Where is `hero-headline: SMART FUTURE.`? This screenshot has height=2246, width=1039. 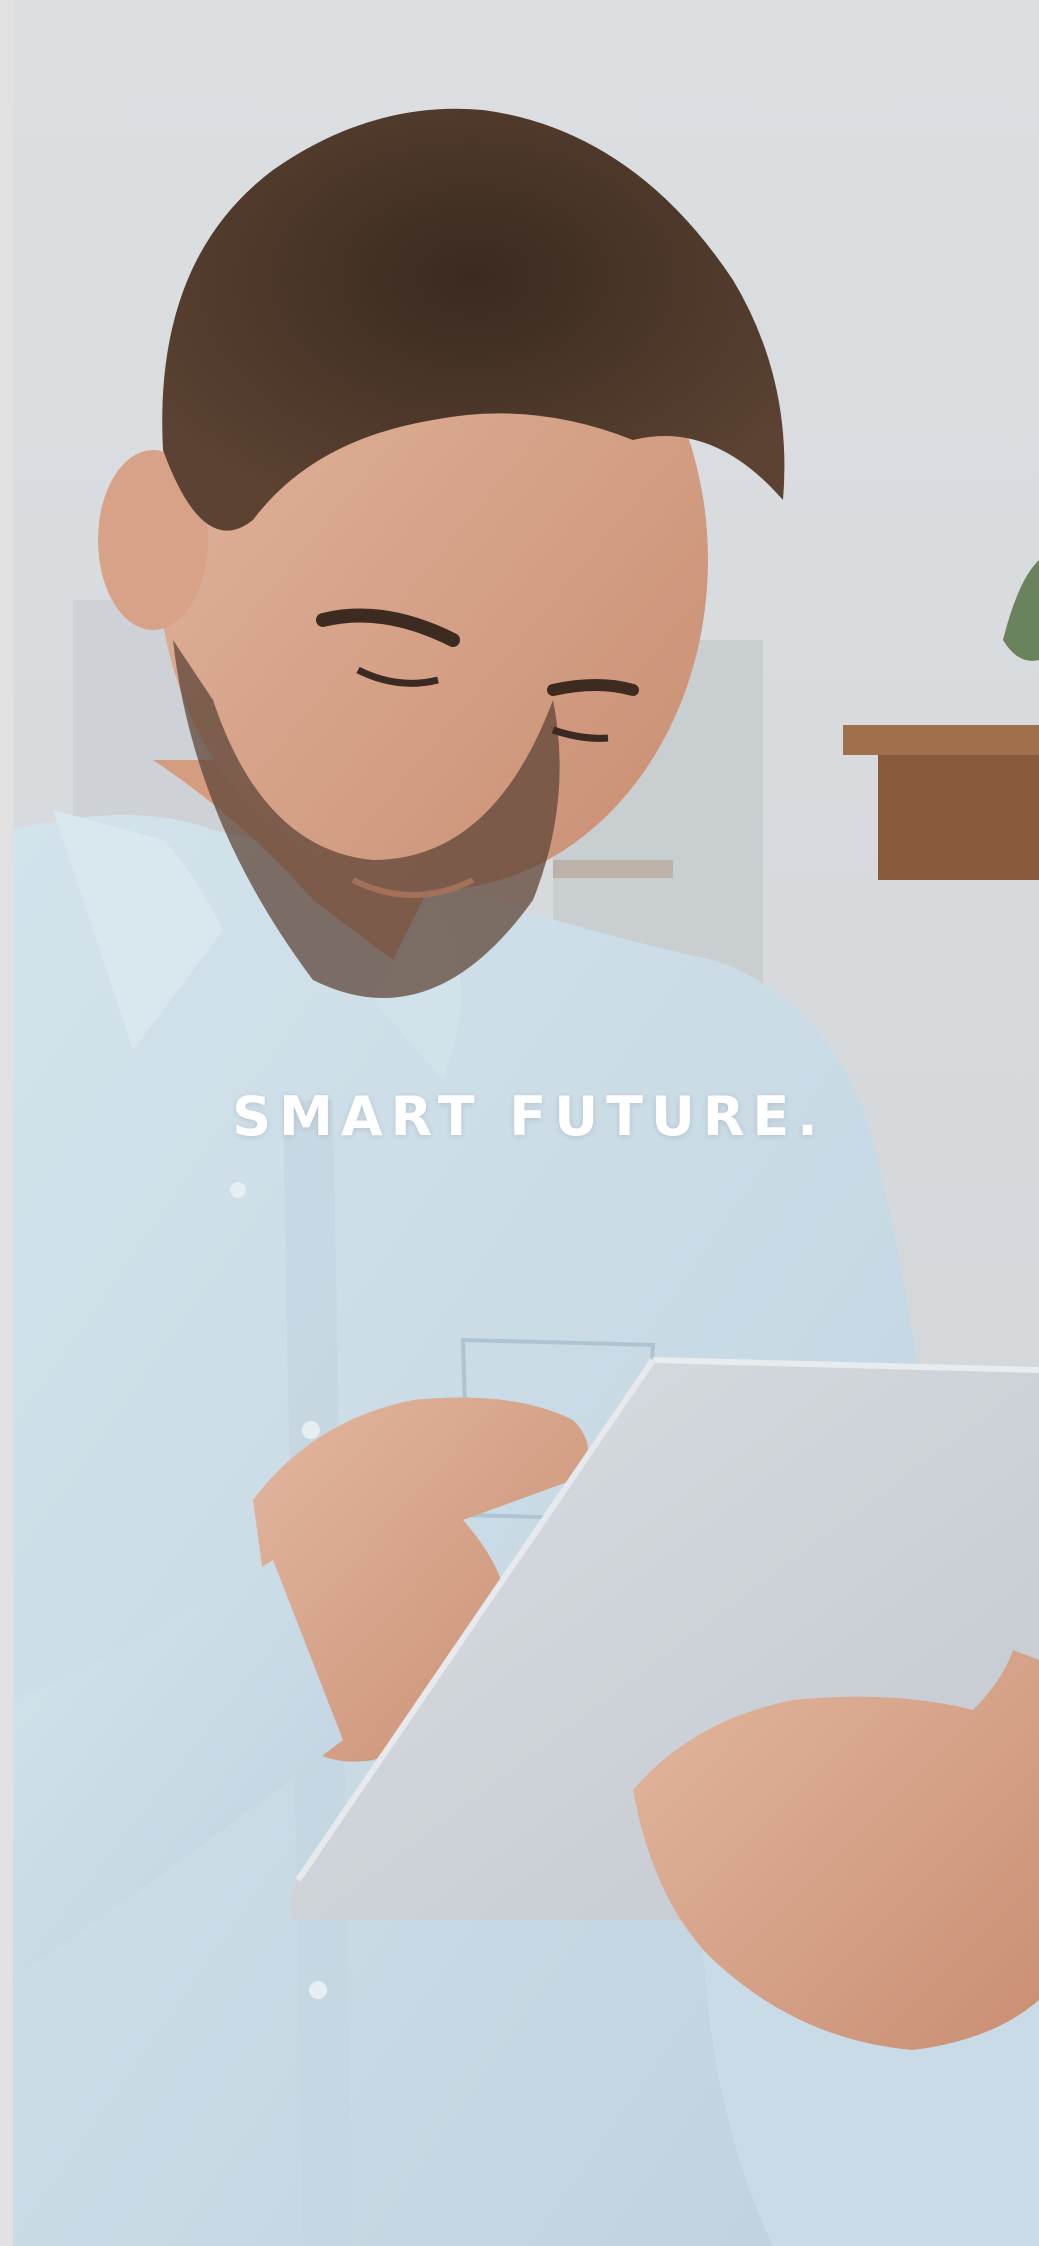
hero-headline: SMART FUTURE. is located at coordinates (529, 1116).